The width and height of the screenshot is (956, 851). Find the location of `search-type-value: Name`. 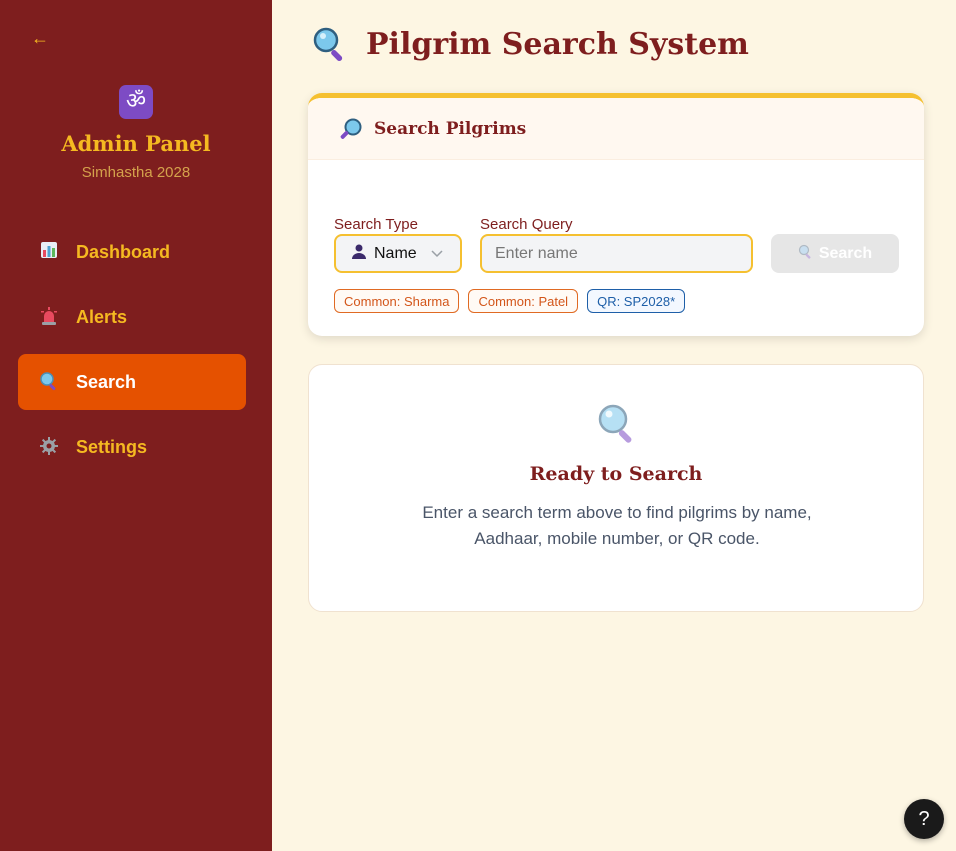

search-type-value: Name is located at coordinates (395, 253).